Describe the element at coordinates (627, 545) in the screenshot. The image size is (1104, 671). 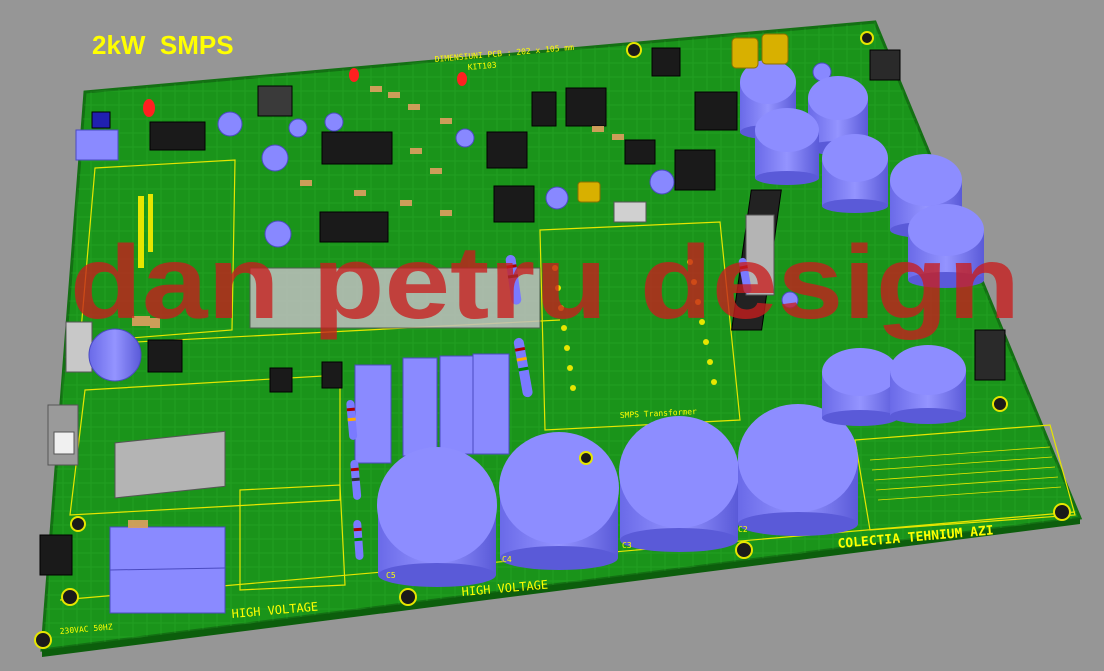
I see `silk-cap-c3: C3` at that location.